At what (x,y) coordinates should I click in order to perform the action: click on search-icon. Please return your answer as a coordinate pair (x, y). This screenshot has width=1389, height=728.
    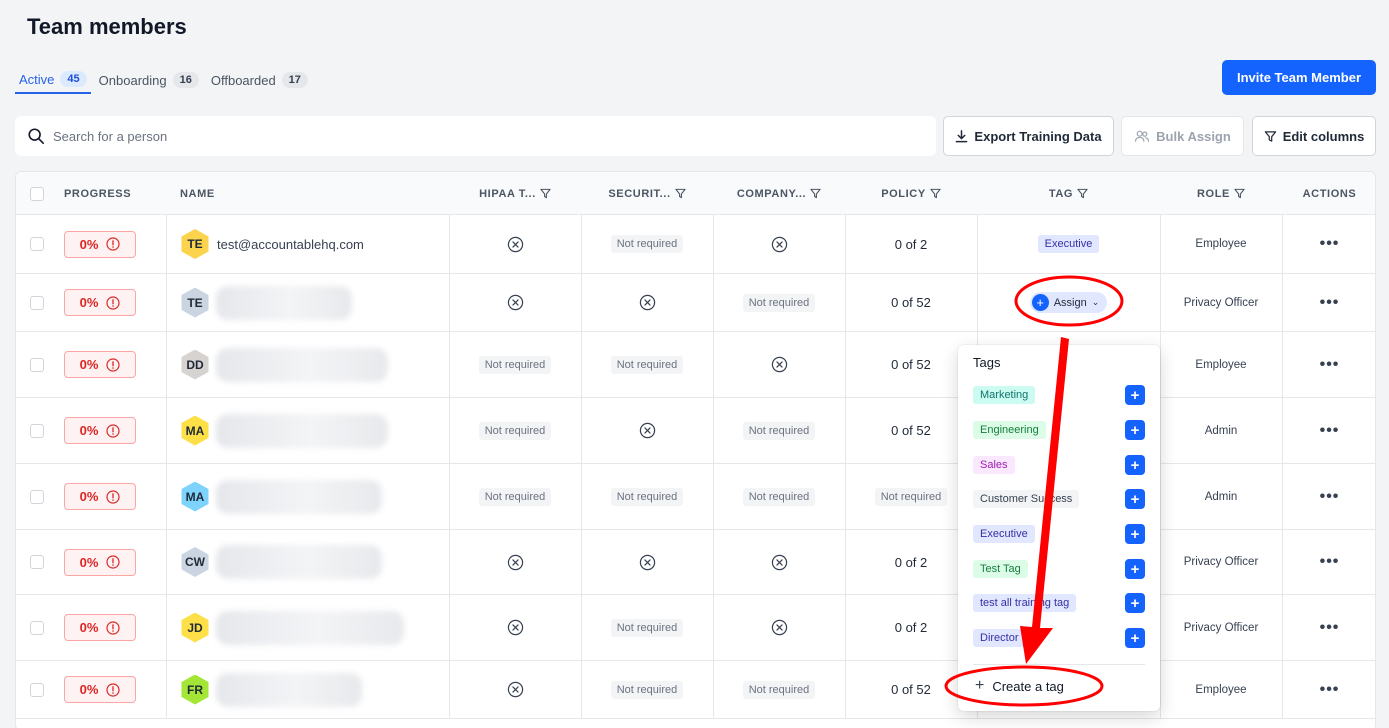
    Looking at the image, I should click on (36, 136).